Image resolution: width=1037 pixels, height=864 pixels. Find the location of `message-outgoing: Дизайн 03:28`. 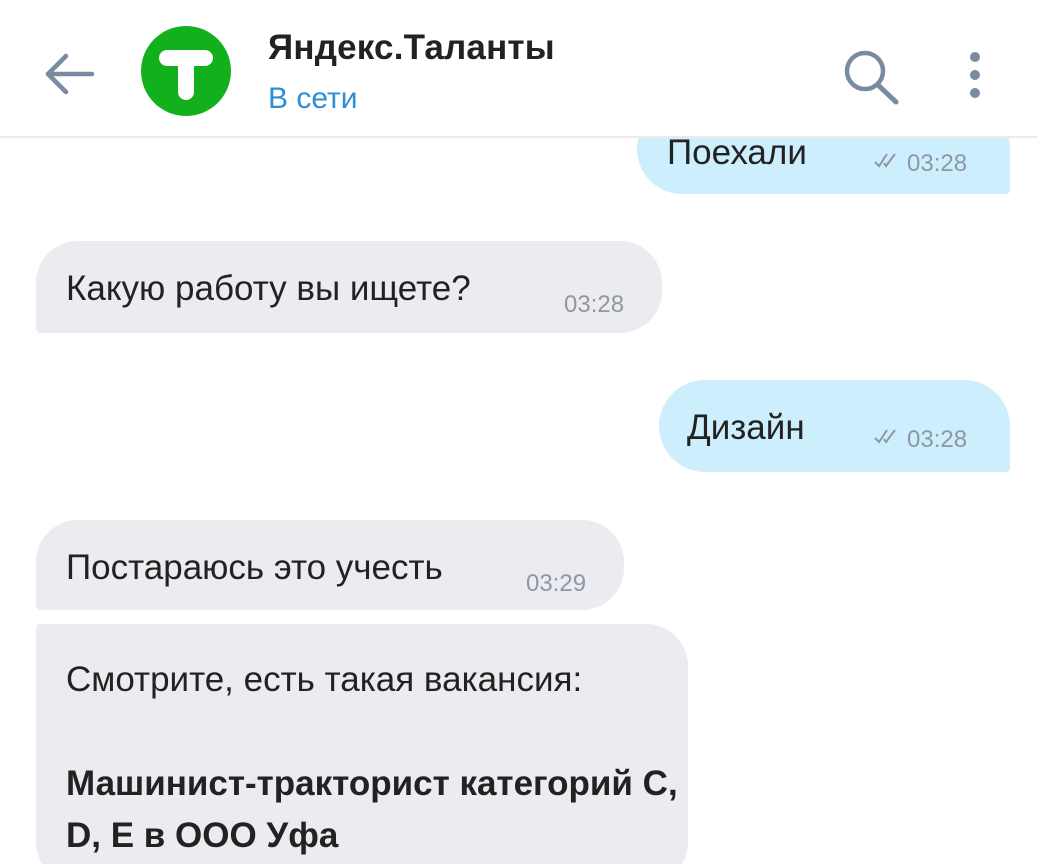

message-outgoing: Дизайн 03:28 is located at coordinates (834, 426).